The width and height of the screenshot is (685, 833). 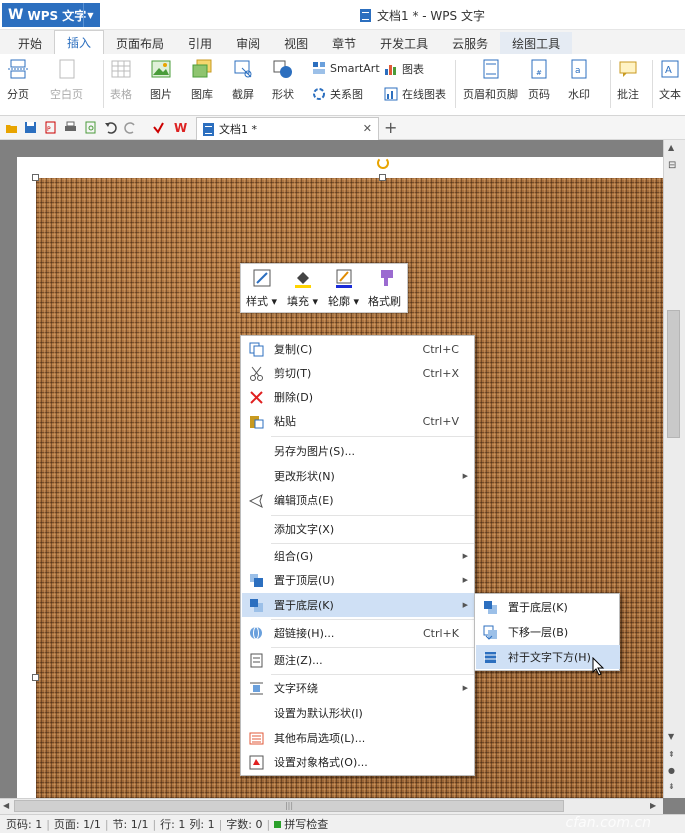 What do you see at coordinates (339, 301) in the screenshot?
I see `outline-label: 轮廓` at bounding box center [339, 301].